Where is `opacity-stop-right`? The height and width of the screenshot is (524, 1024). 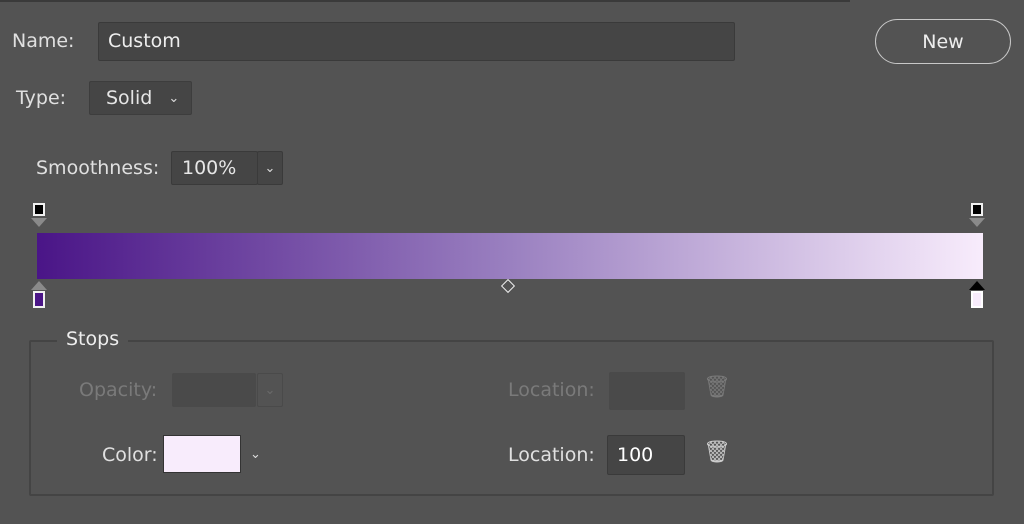 opacity-stop-right is located at coordinates (977, 215).